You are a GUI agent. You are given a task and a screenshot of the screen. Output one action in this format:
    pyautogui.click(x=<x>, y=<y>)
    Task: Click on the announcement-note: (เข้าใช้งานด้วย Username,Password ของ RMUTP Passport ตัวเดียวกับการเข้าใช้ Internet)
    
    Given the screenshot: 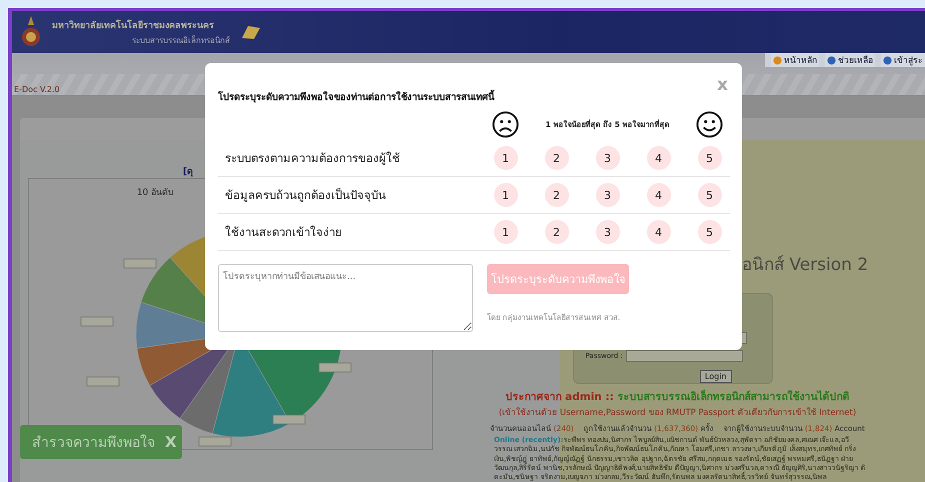 What is the action you would take?
    pyautogui.click(x=677, y=412)
    